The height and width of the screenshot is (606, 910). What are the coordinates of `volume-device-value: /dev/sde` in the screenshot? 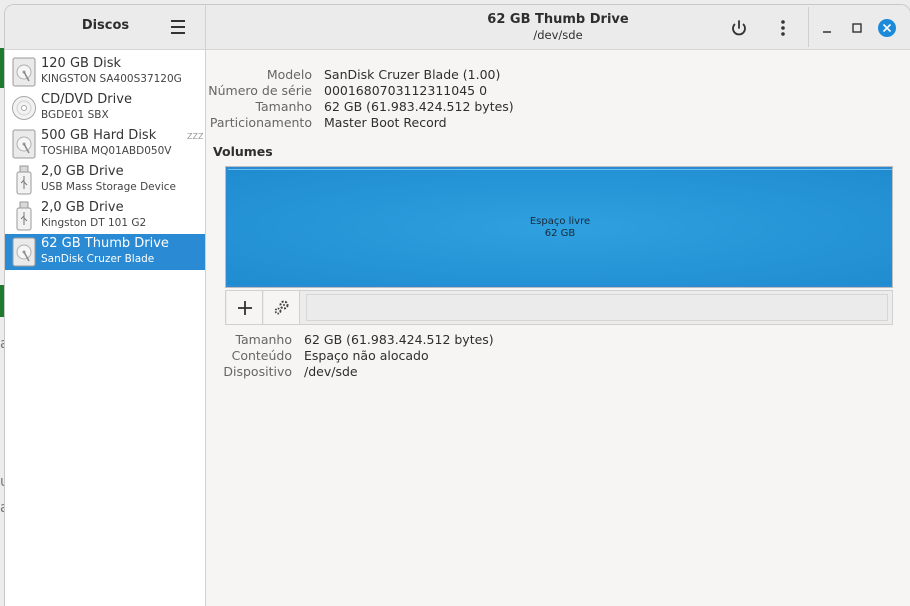 It's located at (331, 371).